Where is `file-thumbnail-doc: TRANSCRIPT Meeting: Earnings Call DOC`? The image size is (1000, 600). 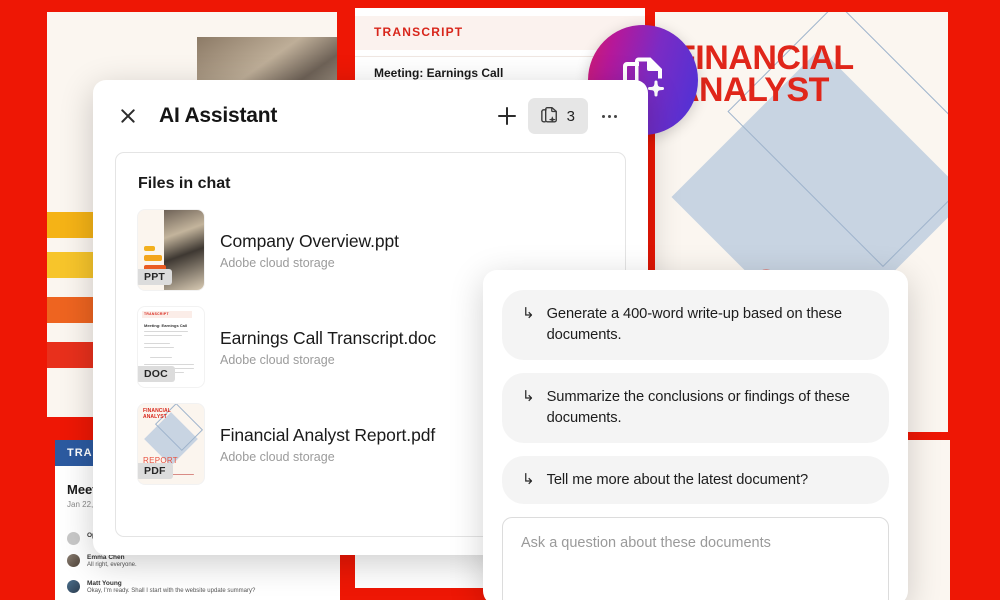 file-thumbnail-doc: TRANSCRIPT Meeting: Earnings Call DOC is located at coordinates (171, 347).